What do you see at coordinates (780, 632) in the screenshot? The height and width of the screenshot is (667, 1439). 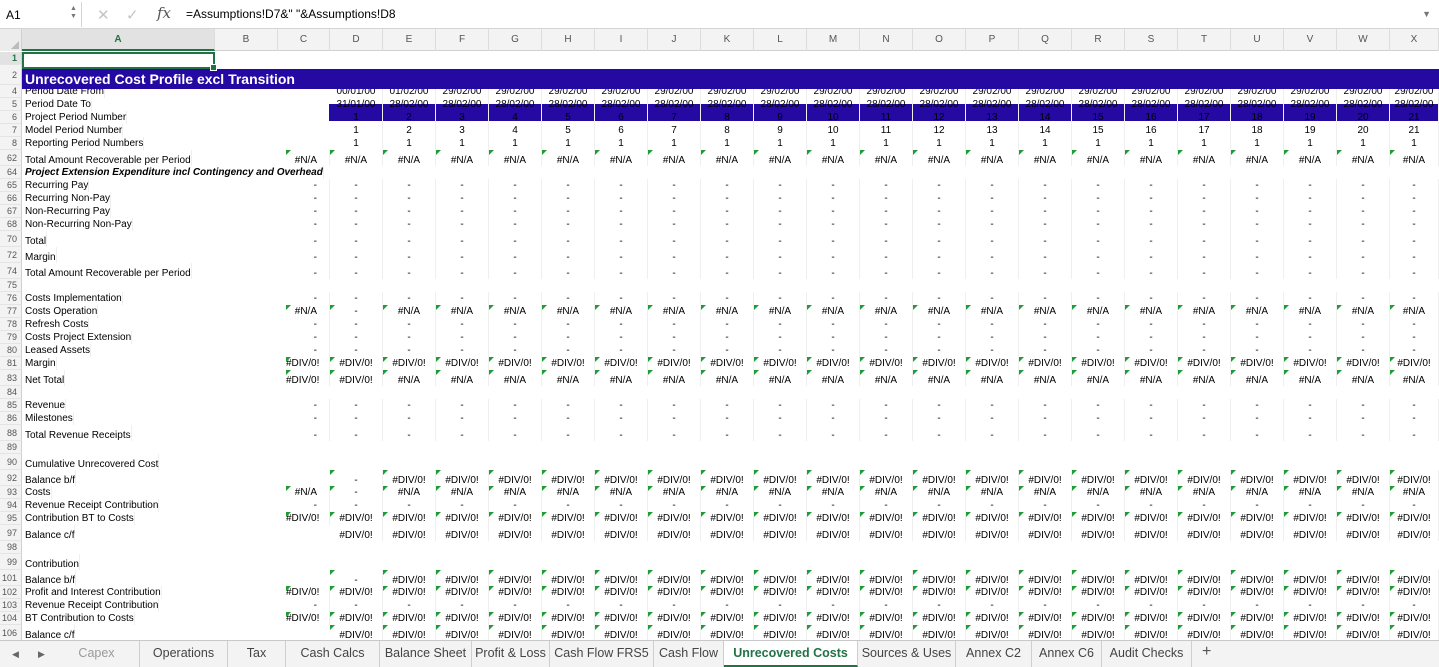 I see `cell-l: #DIV/0!` at bounding box center [780, 632].